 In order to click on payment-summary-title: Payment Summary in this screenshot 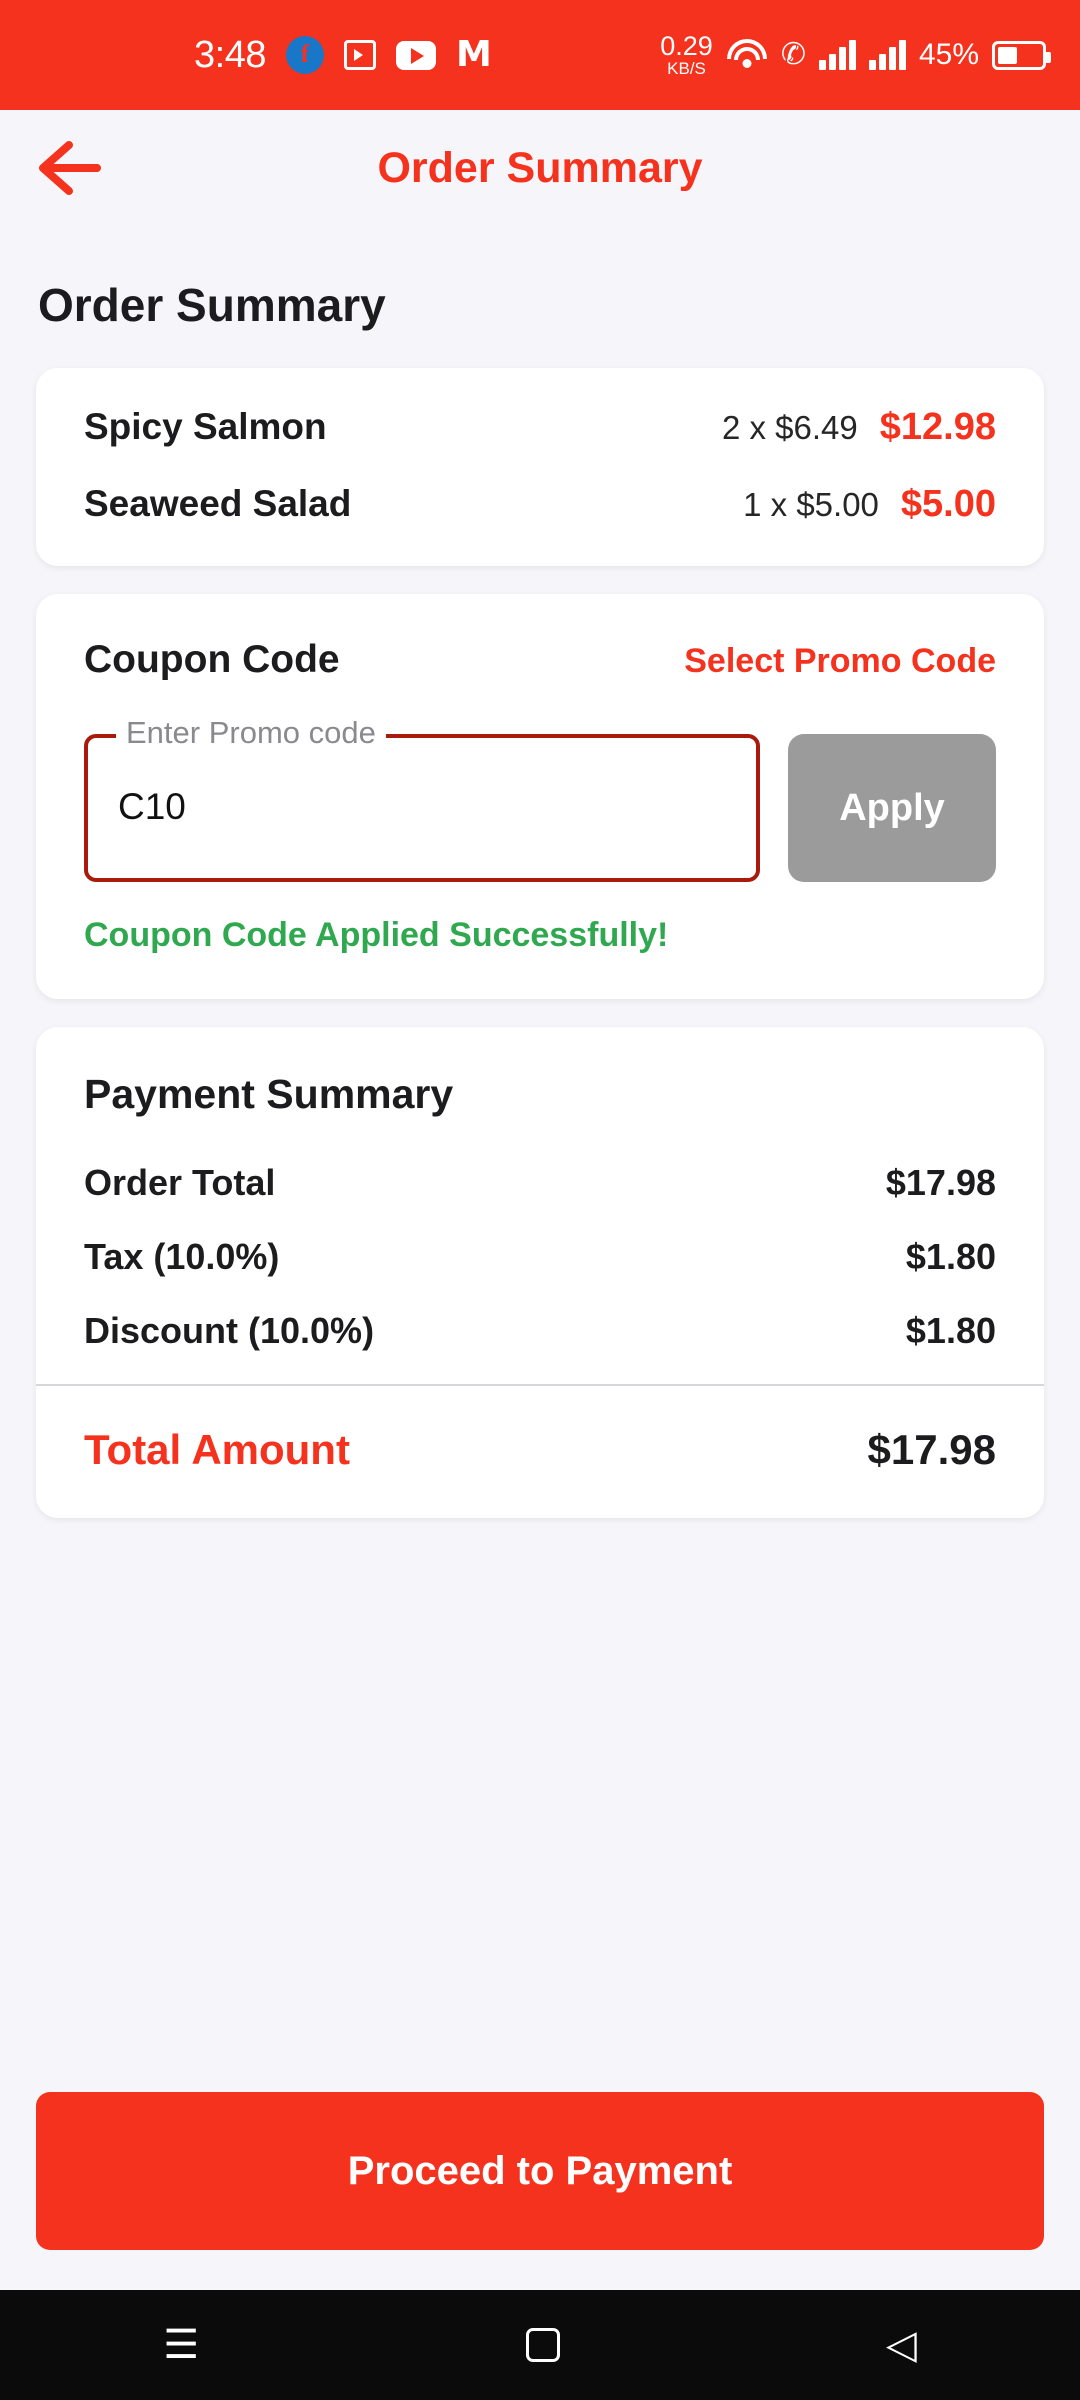, I will do `click(269, 1094)`.